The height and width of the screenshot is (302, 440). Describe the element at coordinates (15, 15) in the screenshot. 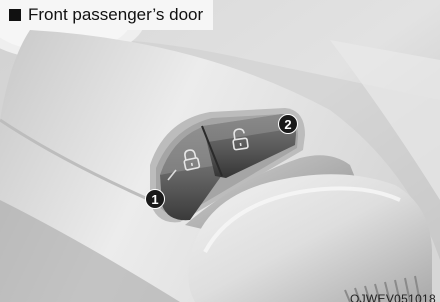

I see `square-bullet-icon` at that location.